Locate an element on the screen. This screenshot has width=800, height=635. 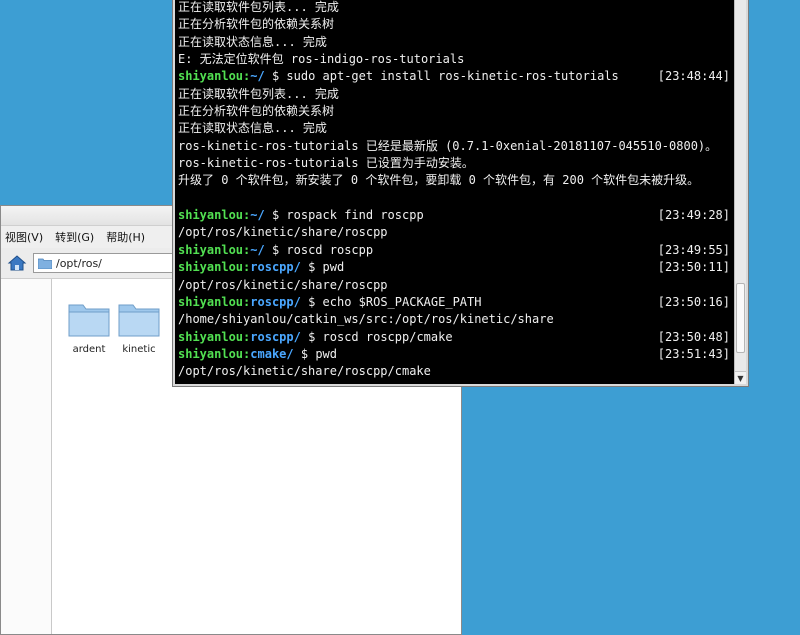
terminal-output-line: /opt/ros/kinetic/share/roscpp/cmake is located at coordinates (304, 371).